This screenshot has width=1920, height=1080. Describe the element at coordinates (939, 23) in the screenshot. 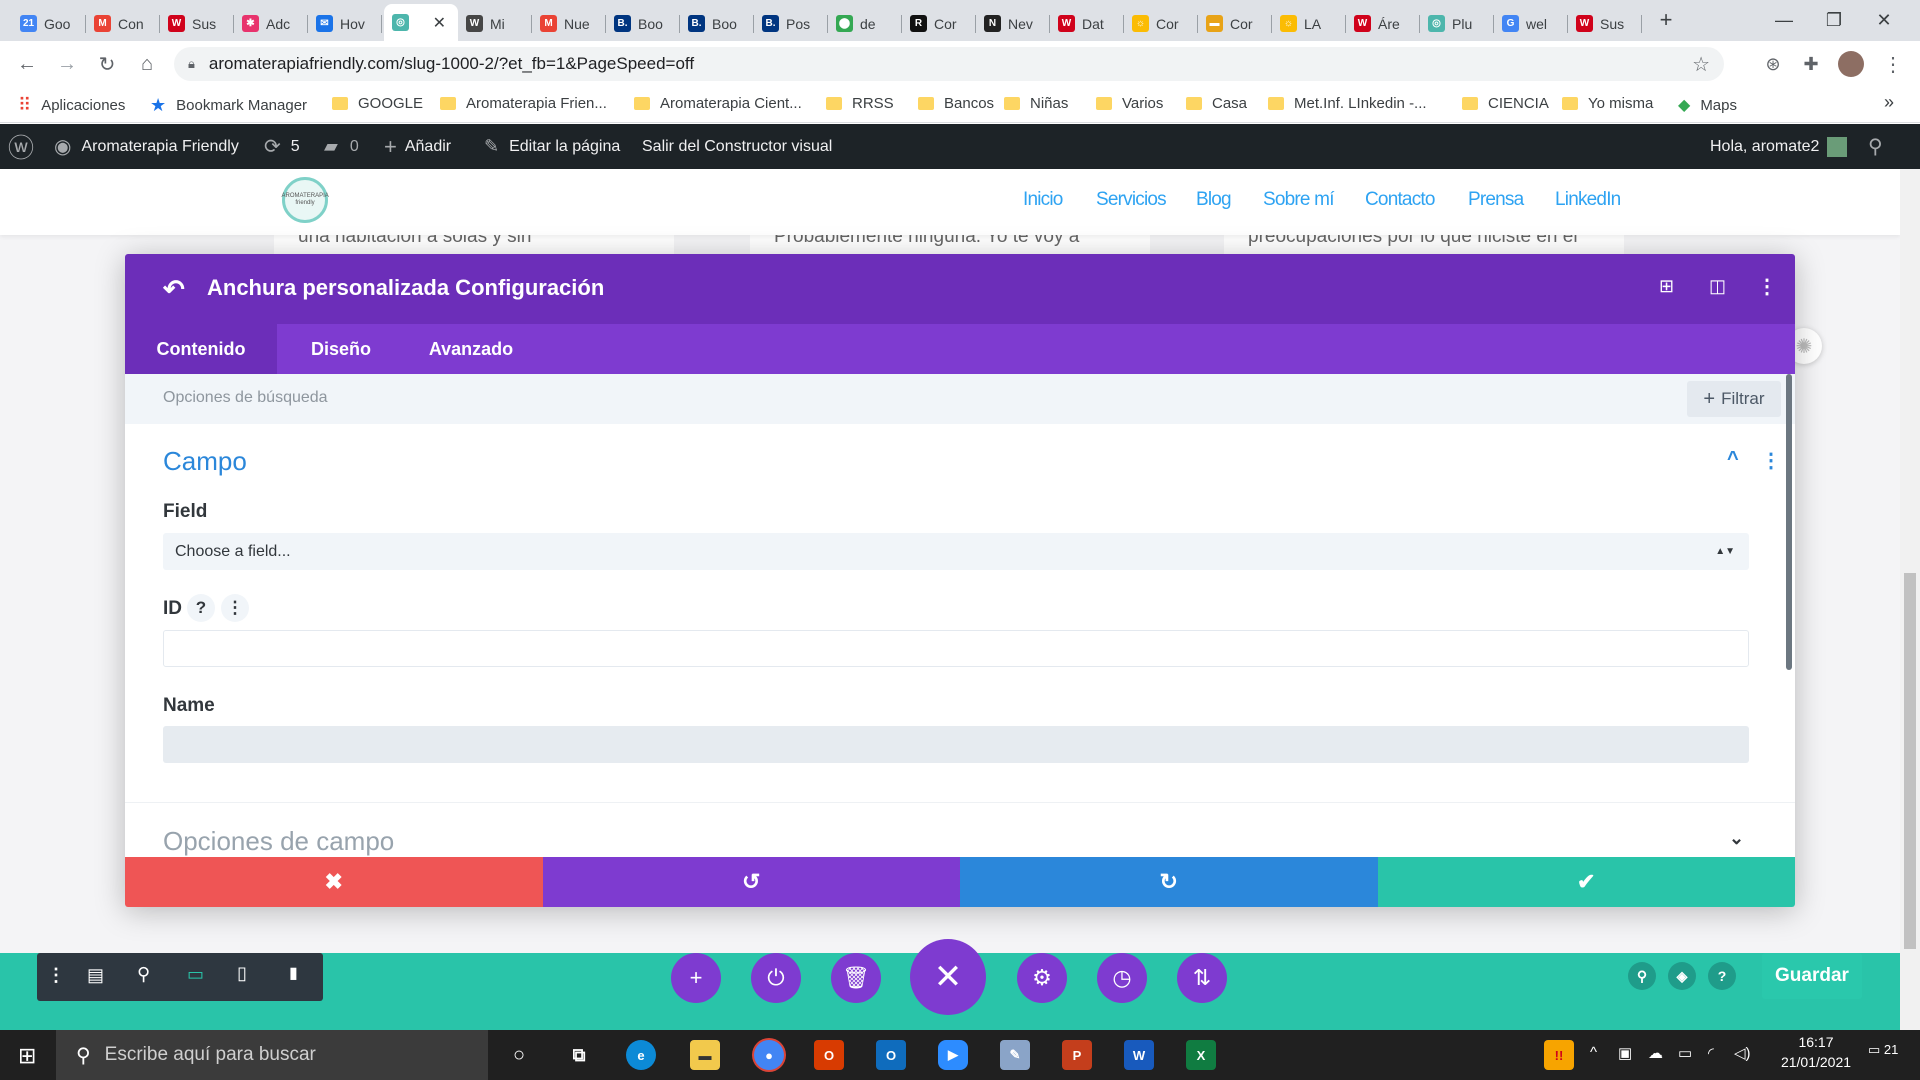

I see `browser-tab: R Cor` at that location.